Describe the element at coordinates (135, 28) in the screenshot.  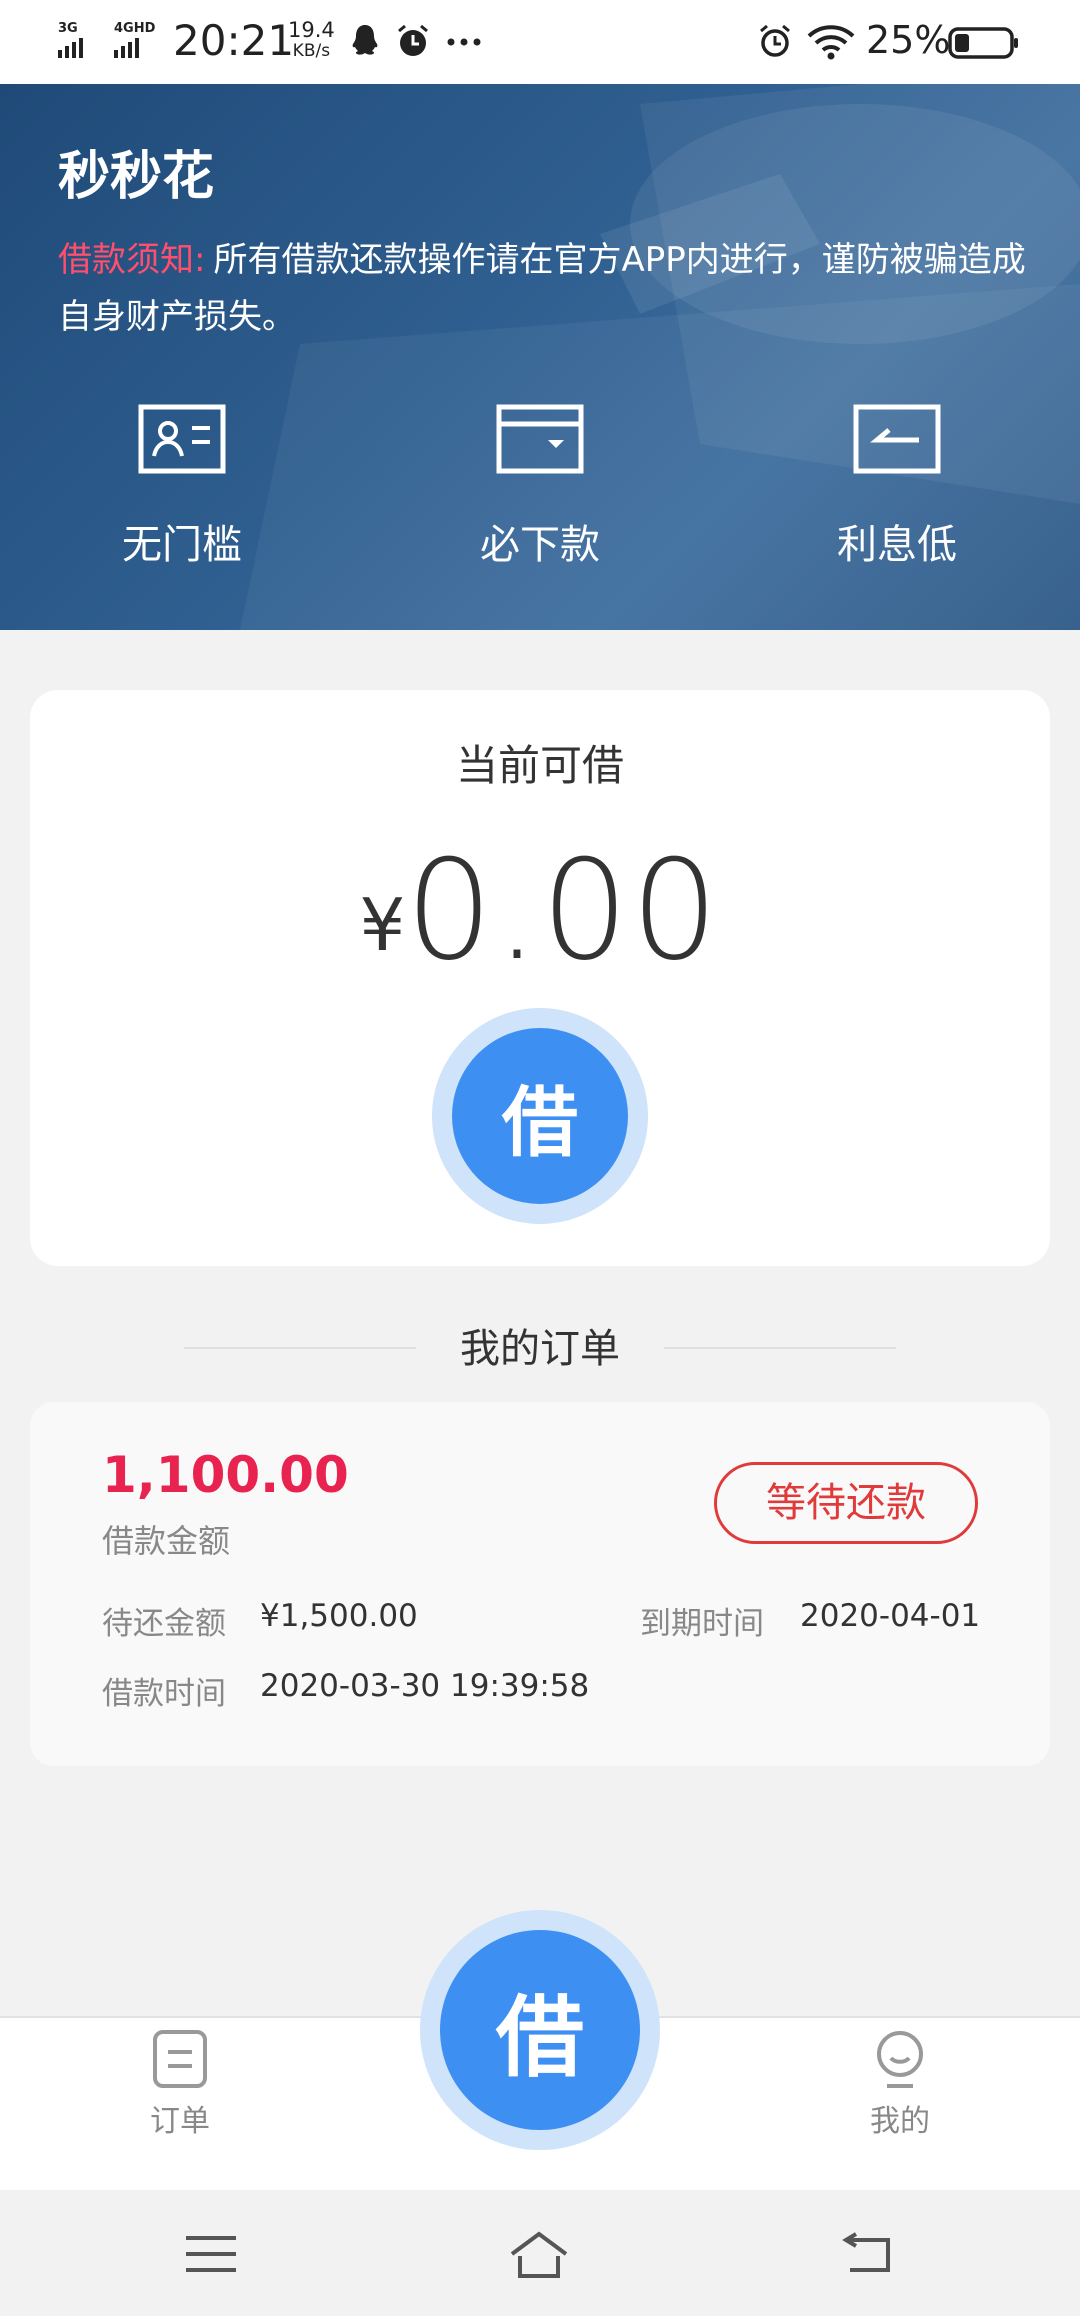
I see `network-type-2: 4GHD` at that location.